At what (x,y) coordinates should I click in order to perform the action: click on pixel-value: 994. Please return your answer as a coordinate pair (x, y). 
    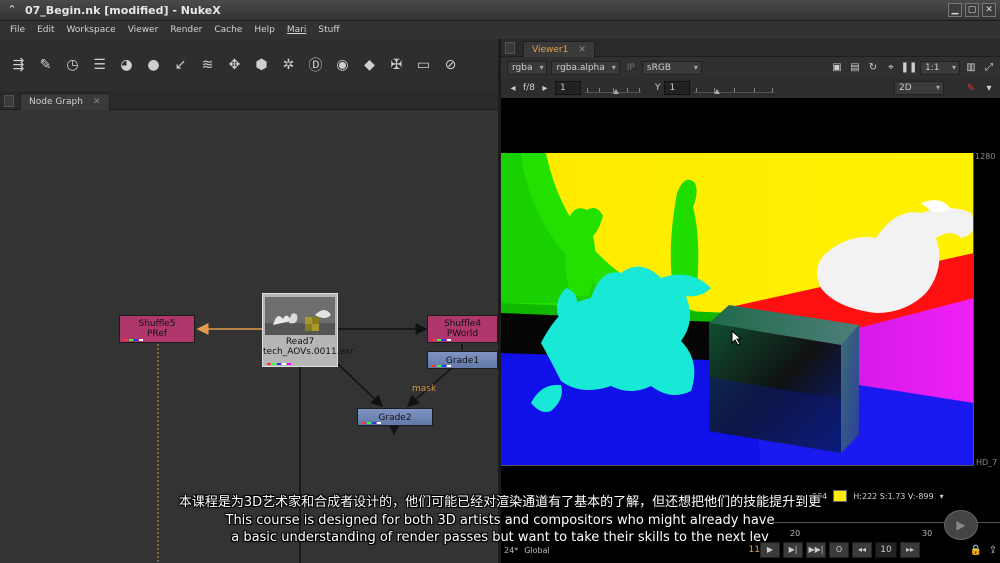
    Looking at the image, I should click on (820, 496).